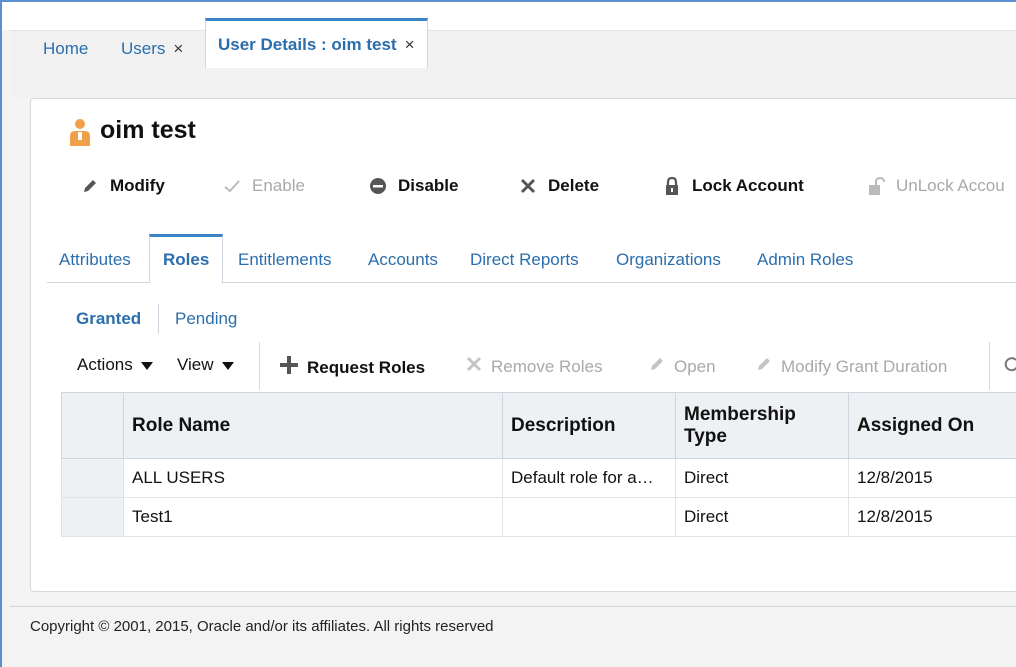 The width and height of the screenshot is (1016, 667). I want to click on request-roles-label: Request Roles, so click(366, 367).